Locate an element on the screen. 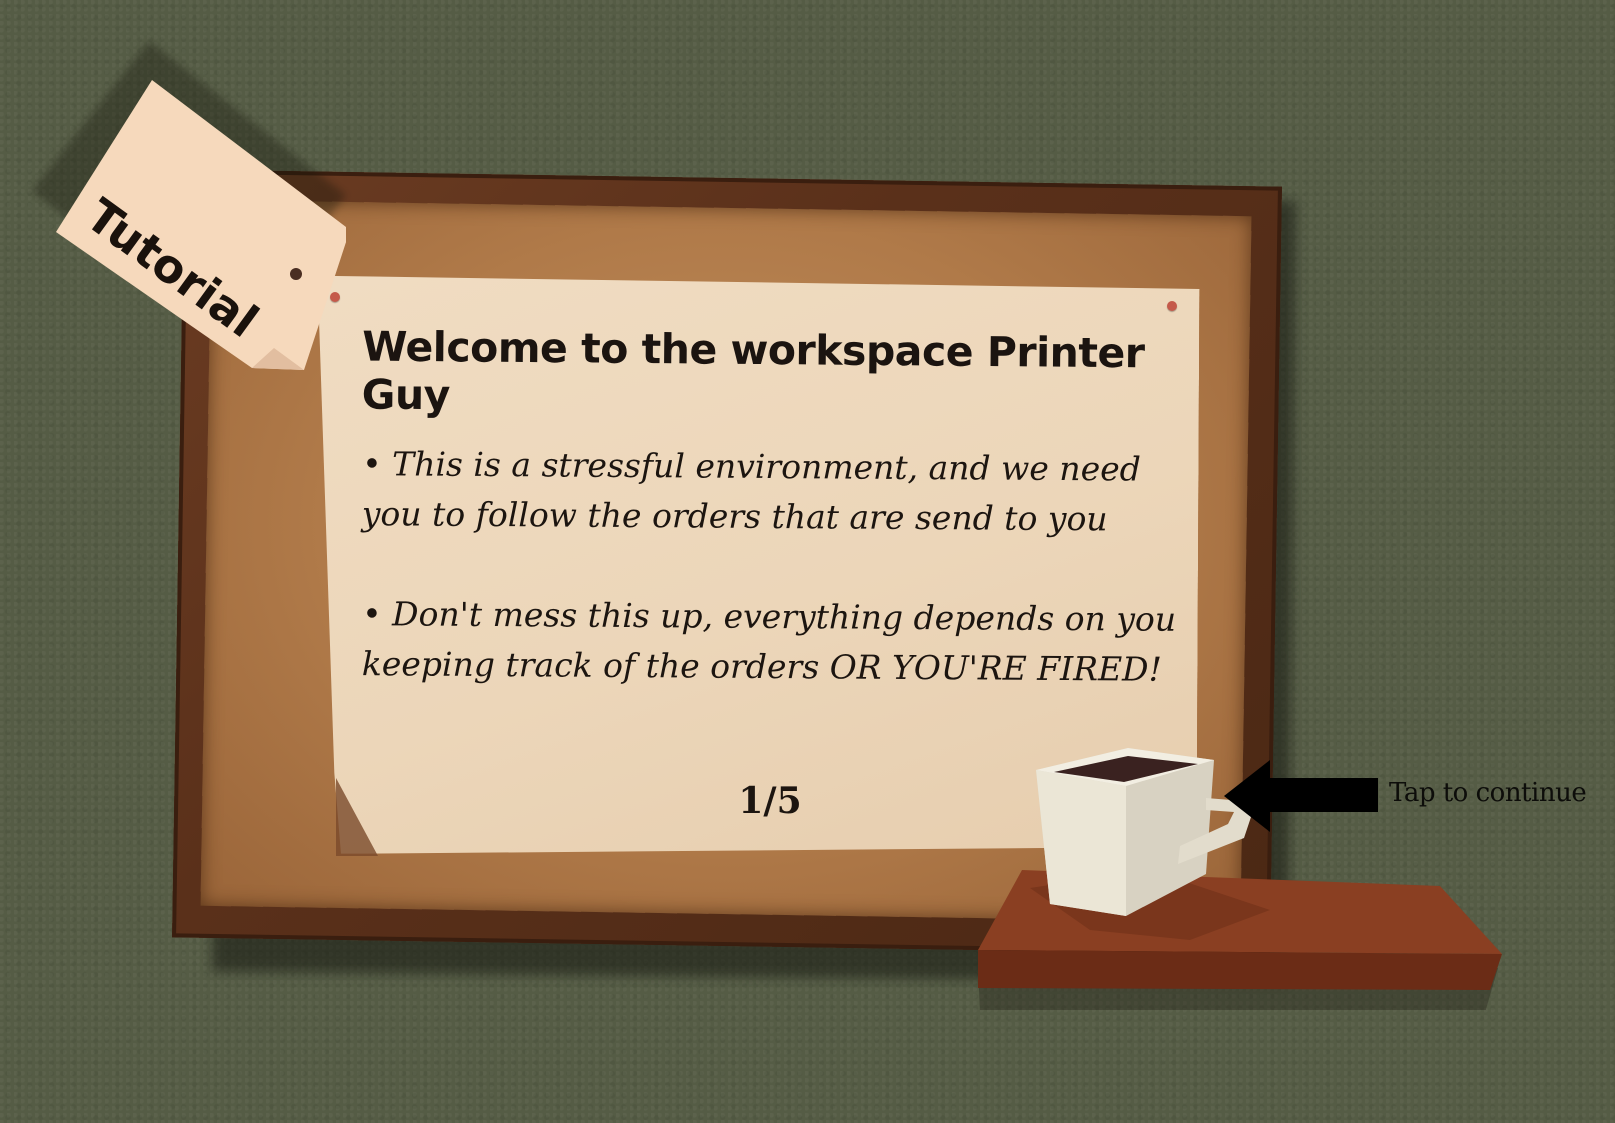 The height and width of the screenshot is (1123, 1615). tutorial-title: Welcome to the workspace Printer Guy is located at coordinates (753, 371).